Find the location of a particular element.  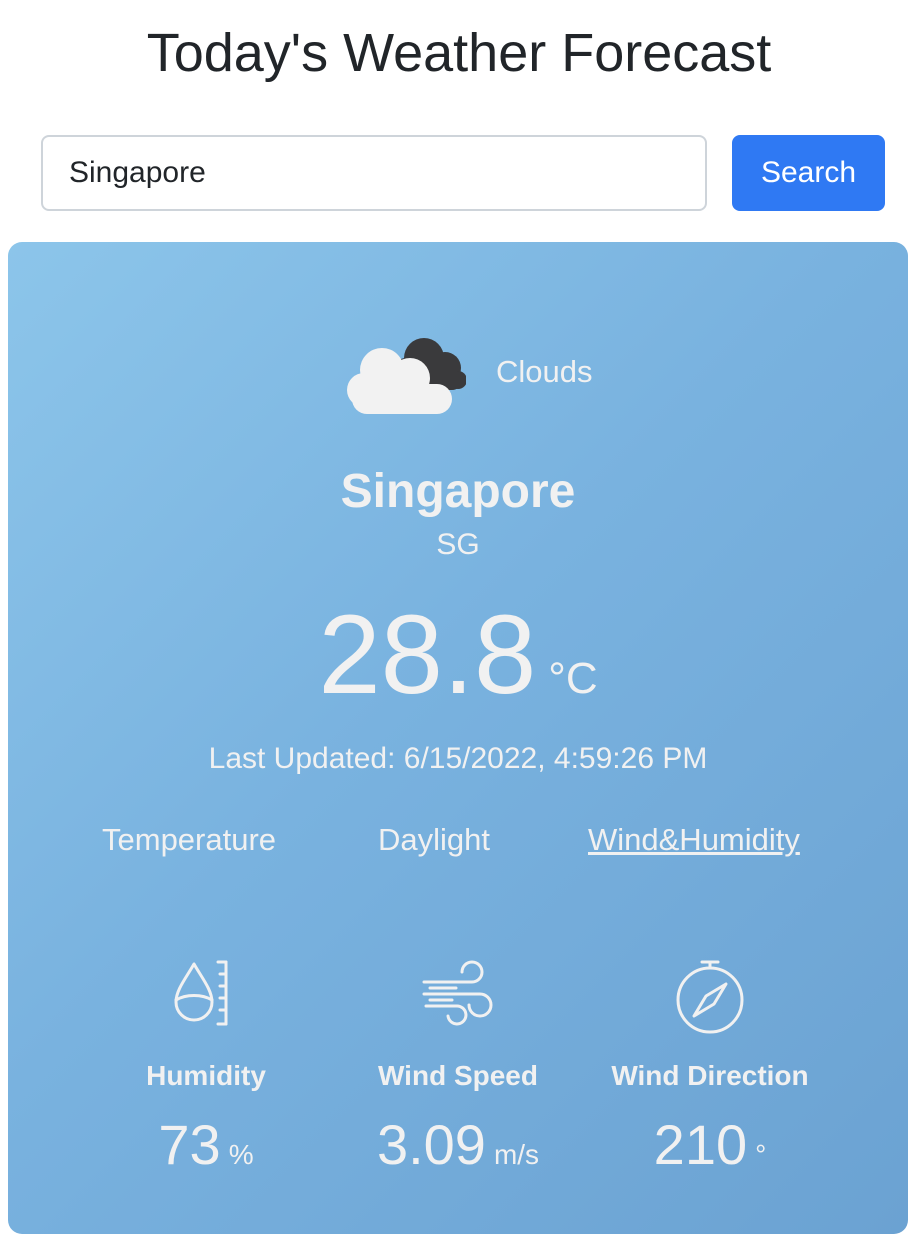

wind-direction-stat: Wind Direction 210 ° is located at coordinates (710, 1065).